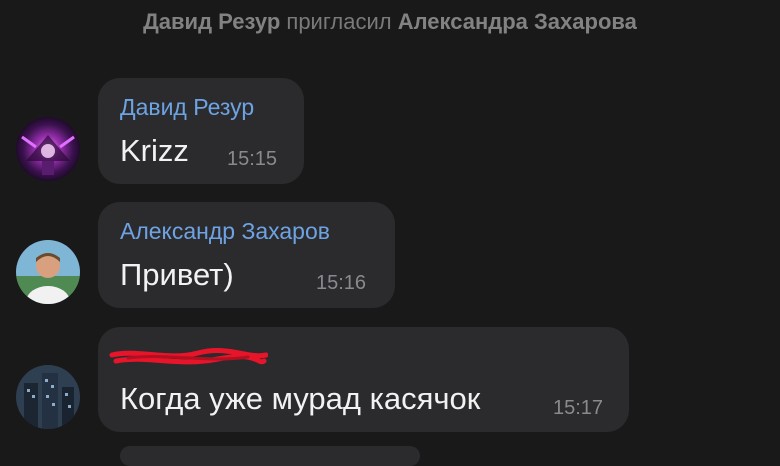  Describe the element at coordinates (188, 356) in the screenshot. I see `redacted-sender-scribble` at that location.